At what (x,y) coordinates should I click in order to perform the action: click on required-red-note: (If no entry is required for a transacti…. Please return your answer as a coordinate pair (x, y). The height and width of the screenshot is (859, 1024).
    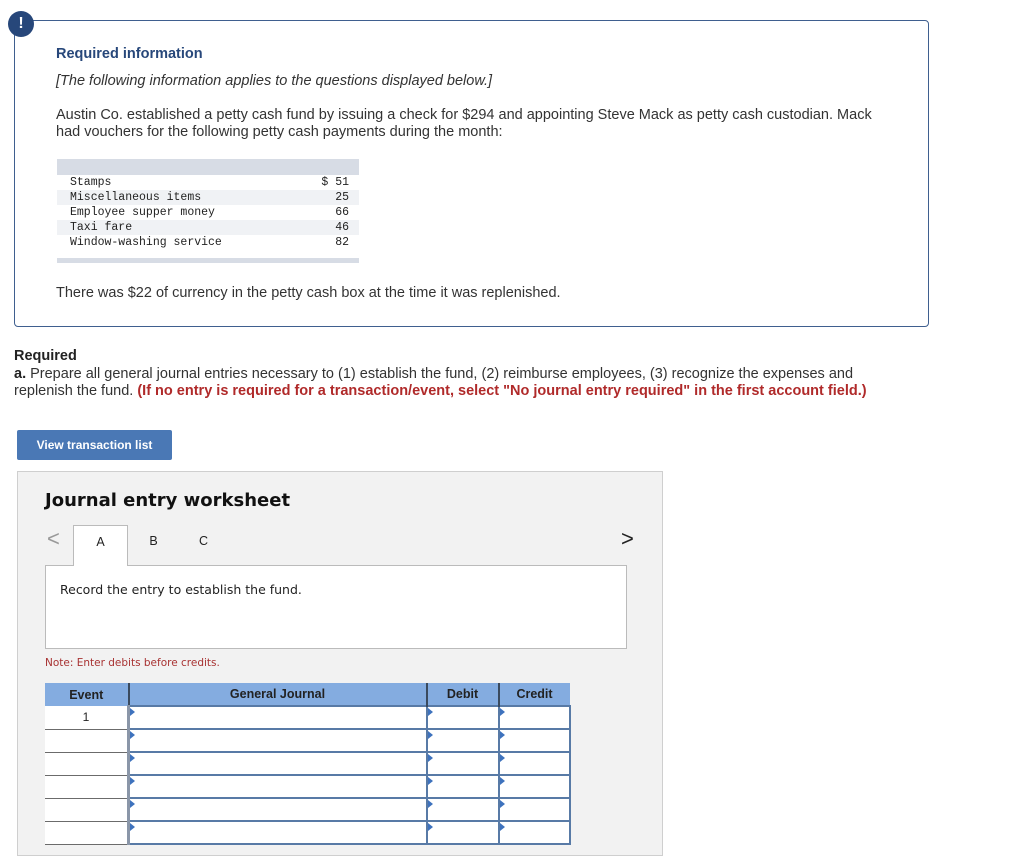
    Looking at the image, I should click on (502, 391).